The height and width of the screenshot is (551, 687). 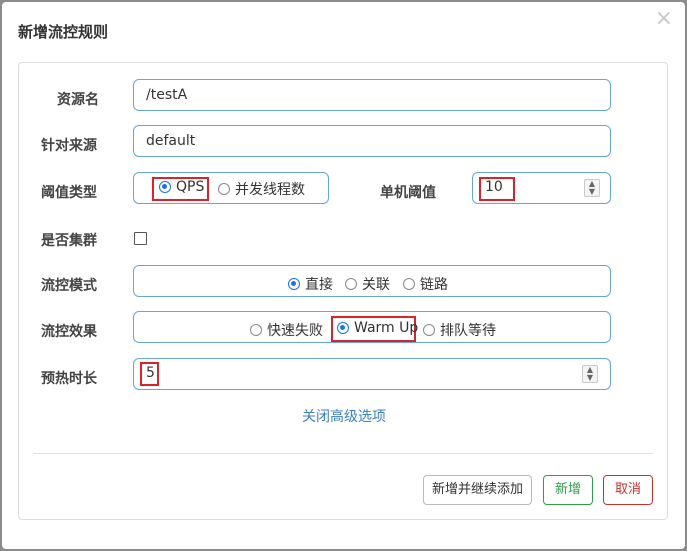 I want to click on single-threshold-value: 10, so click(x=494, y=187).